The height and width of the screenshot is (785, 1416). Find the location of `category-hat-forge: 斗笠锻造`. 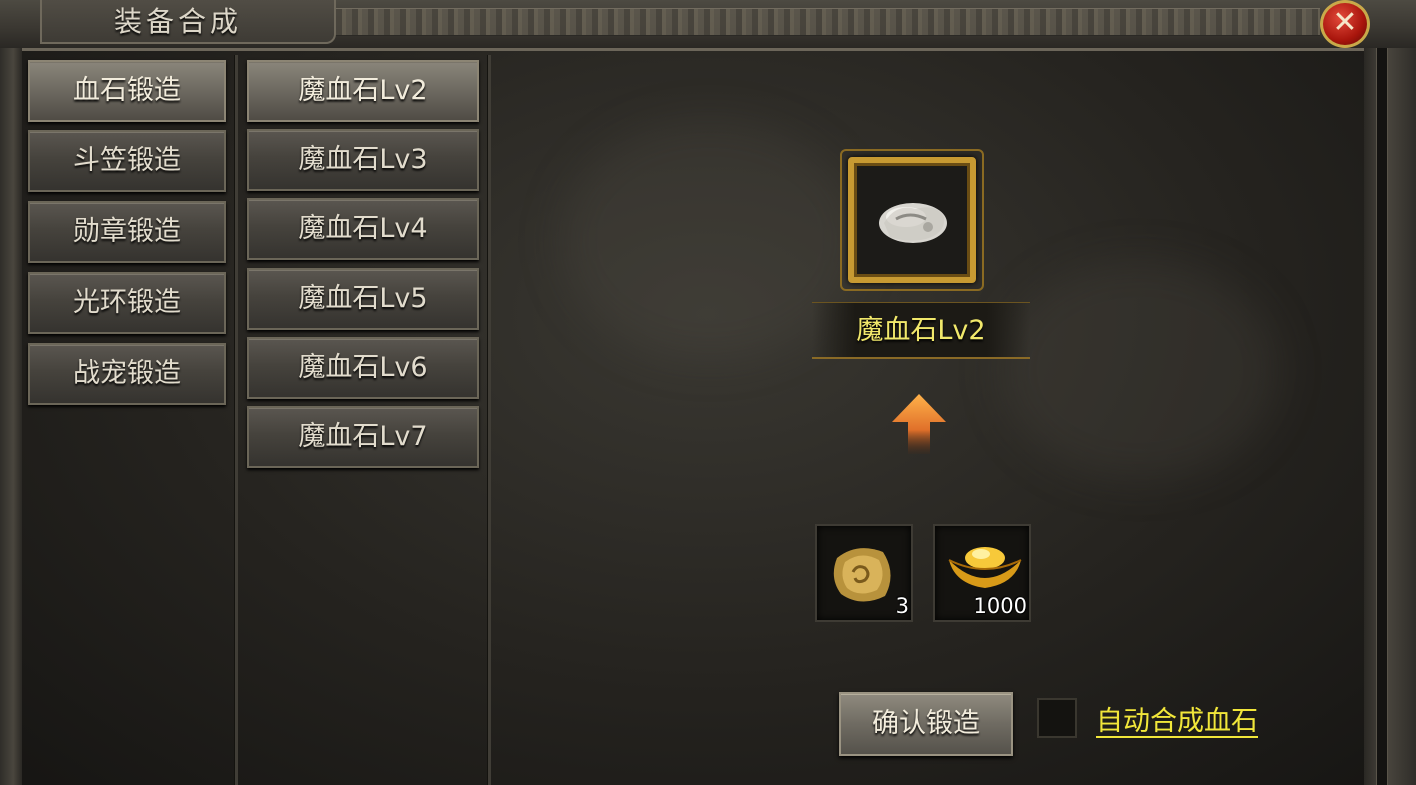

category-hat-forge: 斗笠锻造 is located at coordinates (127, 161).